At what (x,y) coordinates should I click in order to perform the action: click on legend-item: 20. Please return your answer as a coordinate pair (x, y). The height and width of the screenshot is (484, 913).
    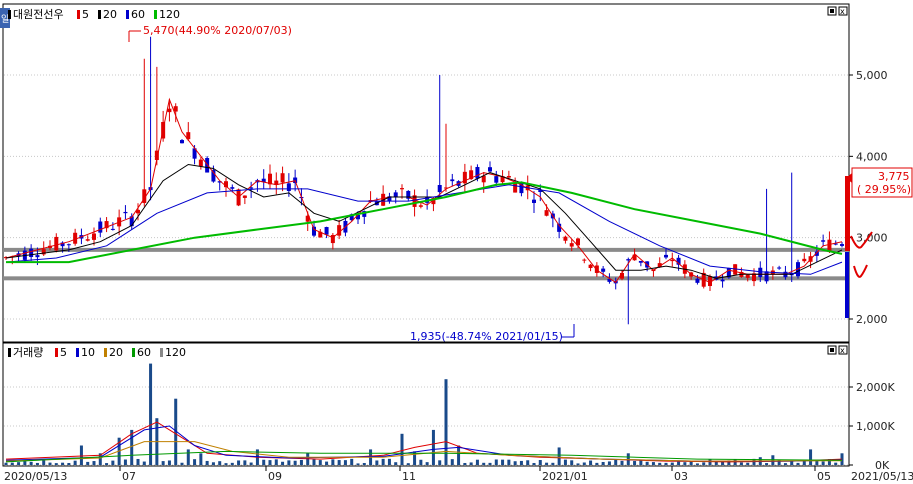
    Looking at the image, I should click on (116, 352).